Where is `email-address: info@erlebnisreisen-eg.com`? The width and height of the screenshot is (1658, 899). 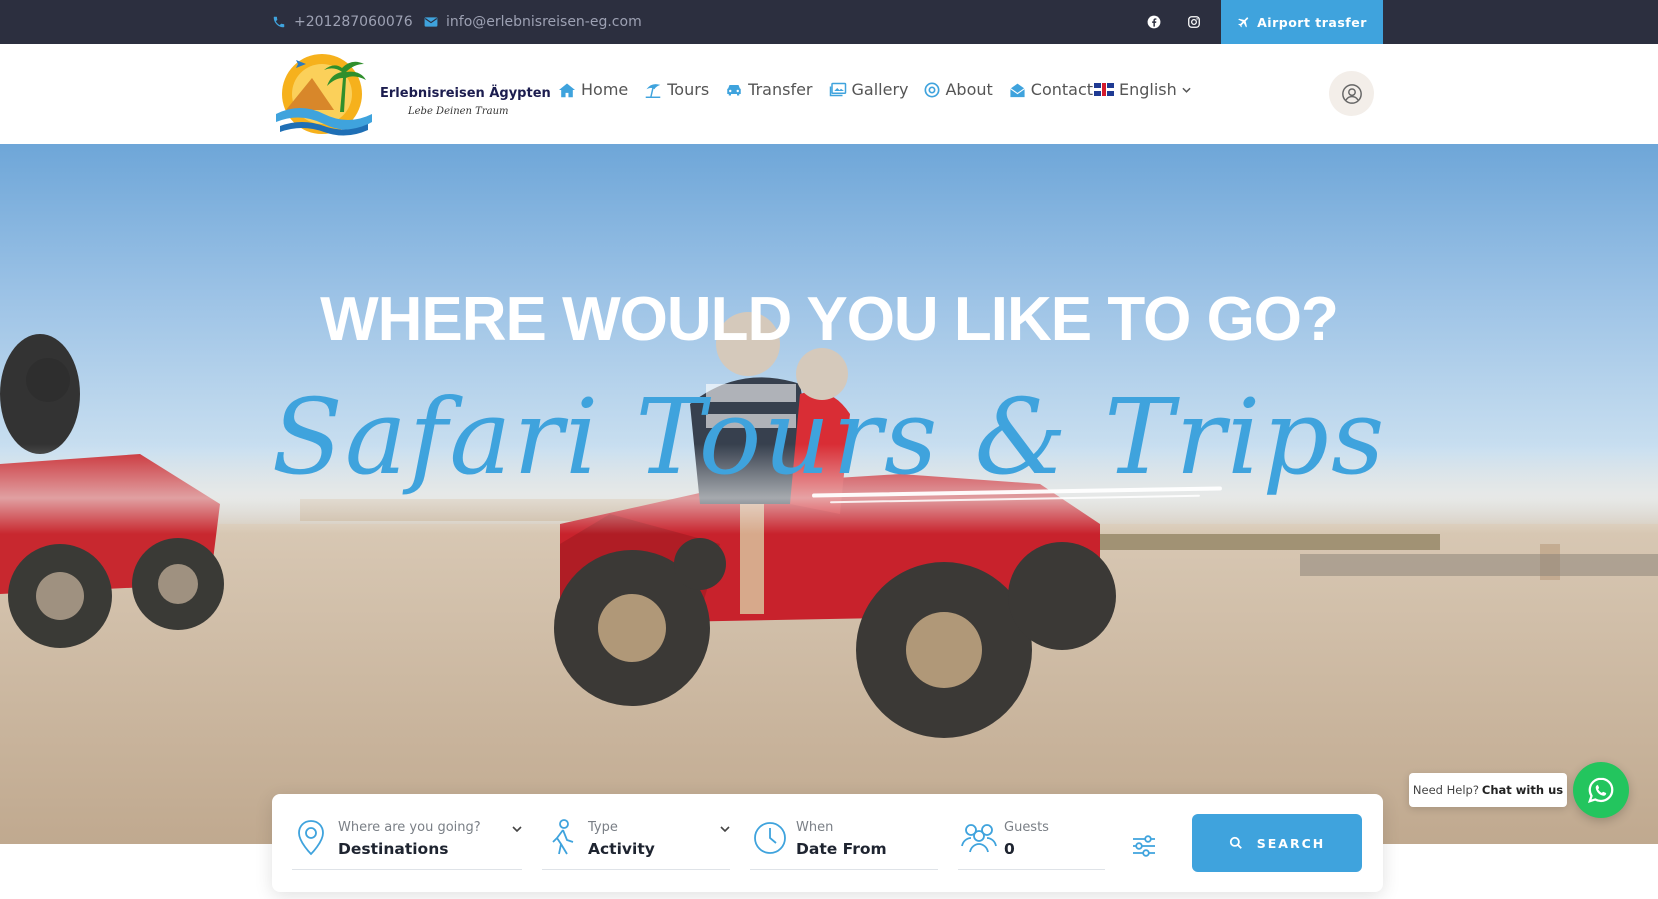
email-address: info@erlebnisreisen-eg.com is located at coordinates (544, 22).